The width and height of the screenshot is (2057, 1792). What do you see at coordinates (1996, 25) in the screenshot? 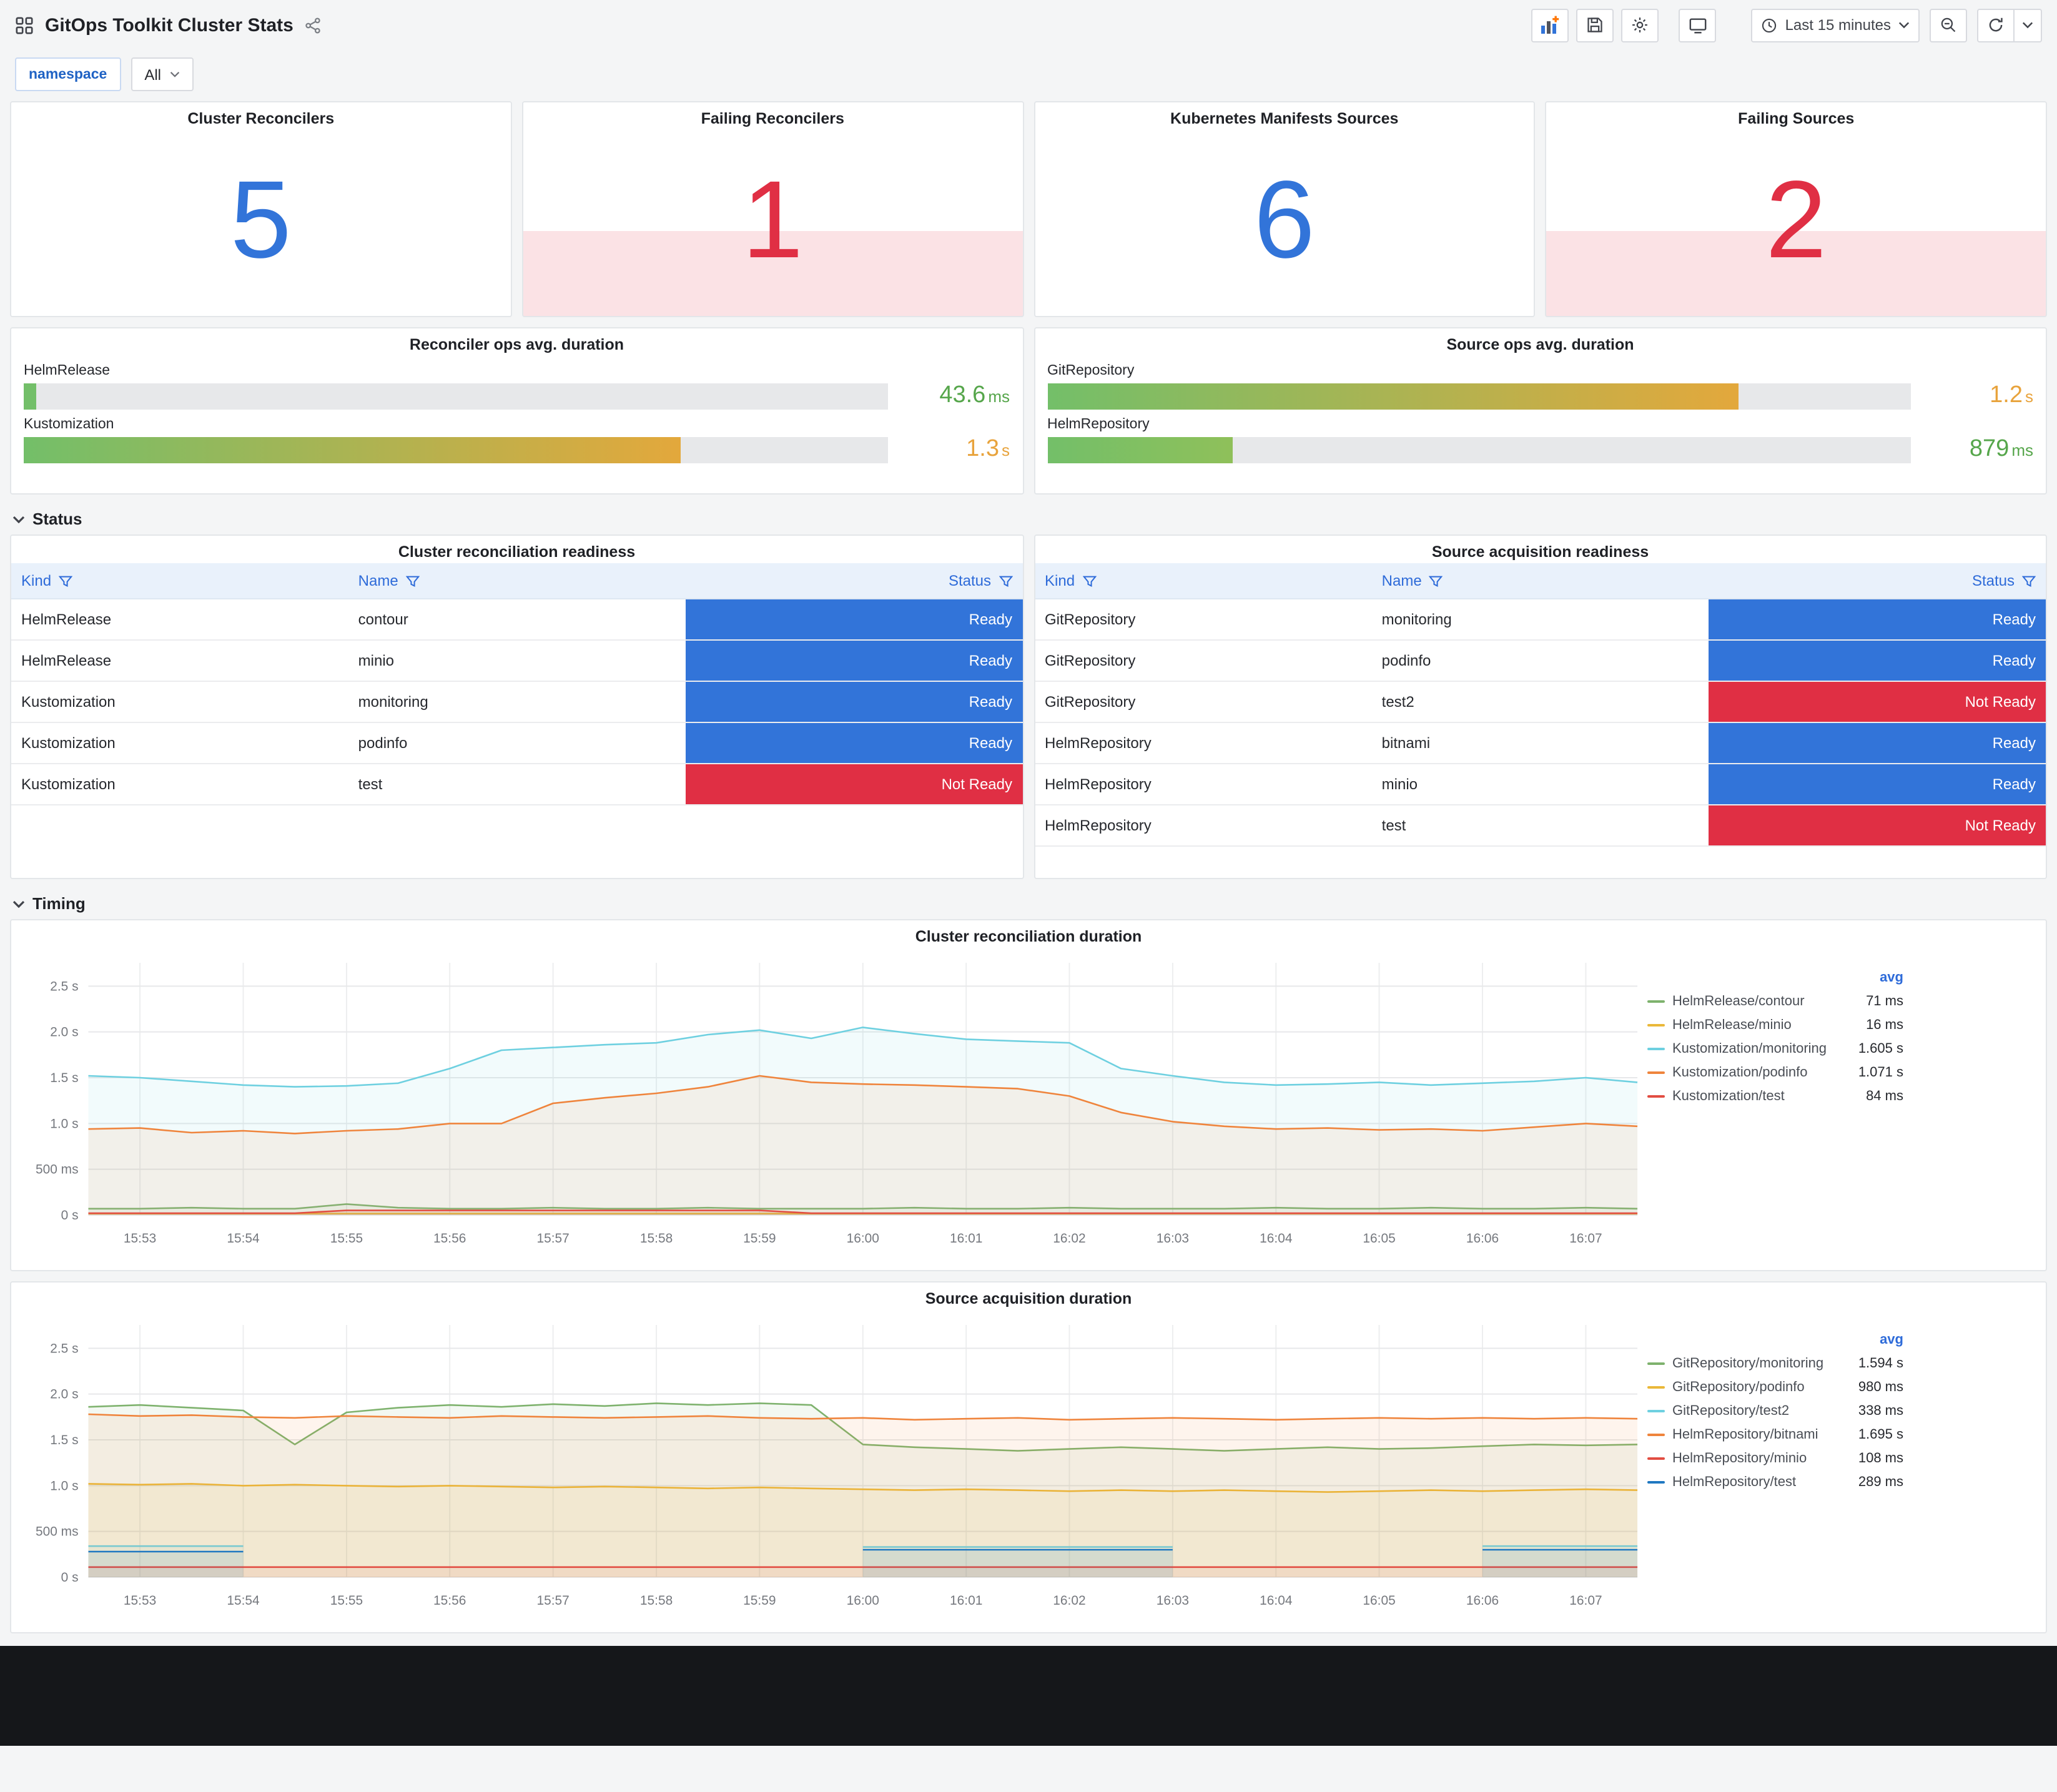
I see `refresh-button` at bounding box center [1996, 25].